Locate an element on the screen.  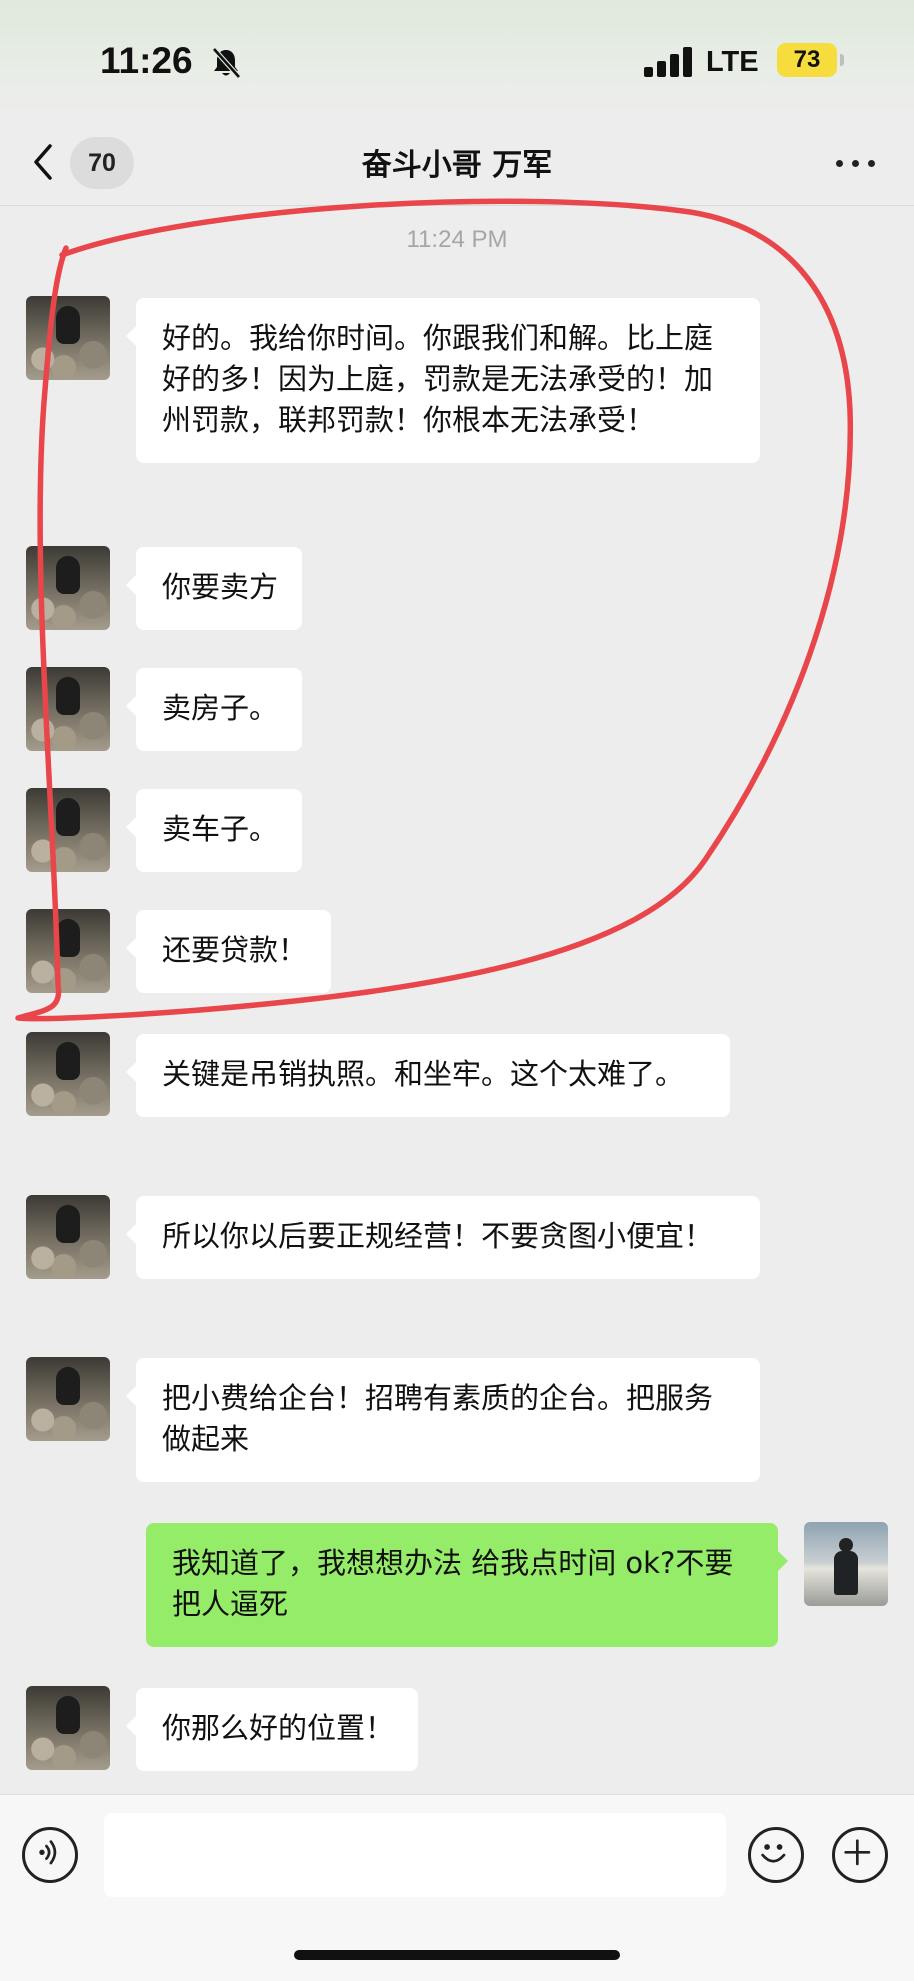
add-button is located at coordinates (860, 1855).